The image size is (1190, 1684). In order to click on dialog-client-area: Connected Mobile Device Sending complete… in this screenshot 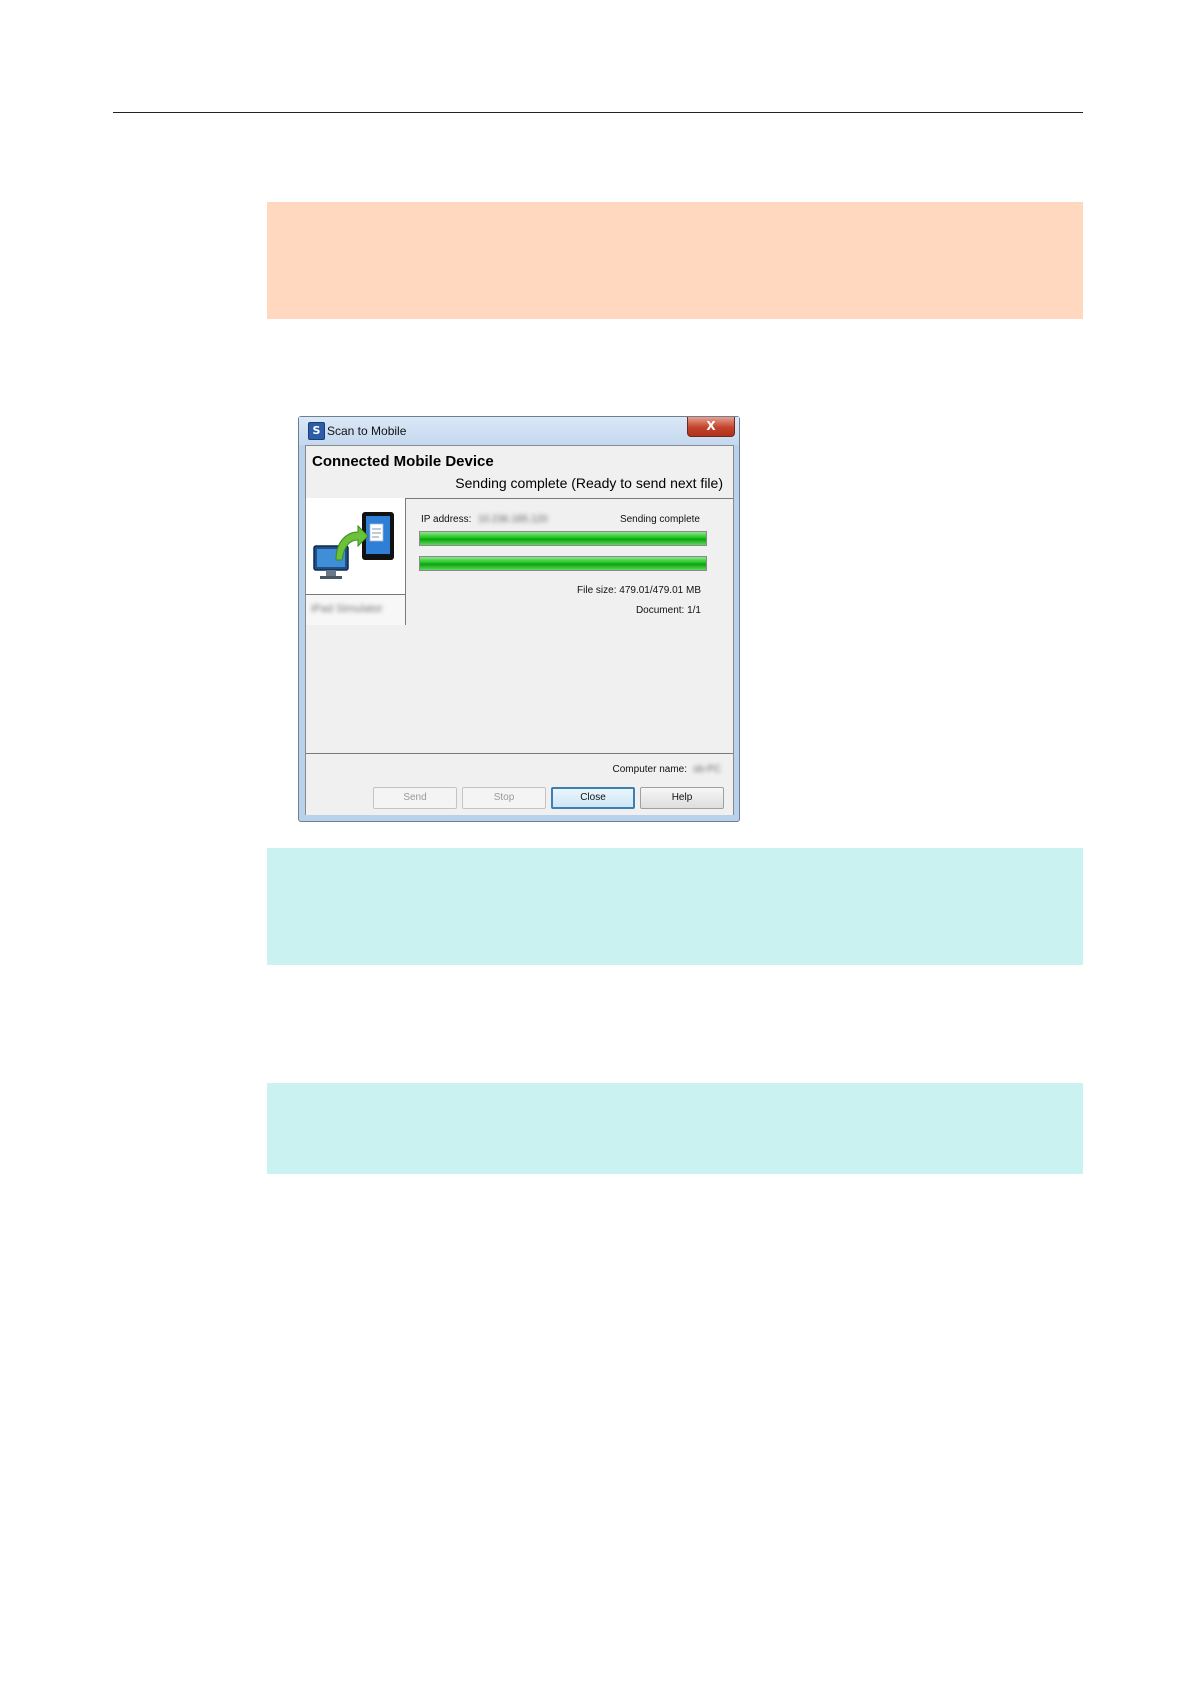, I will do `click(519, 630)`.